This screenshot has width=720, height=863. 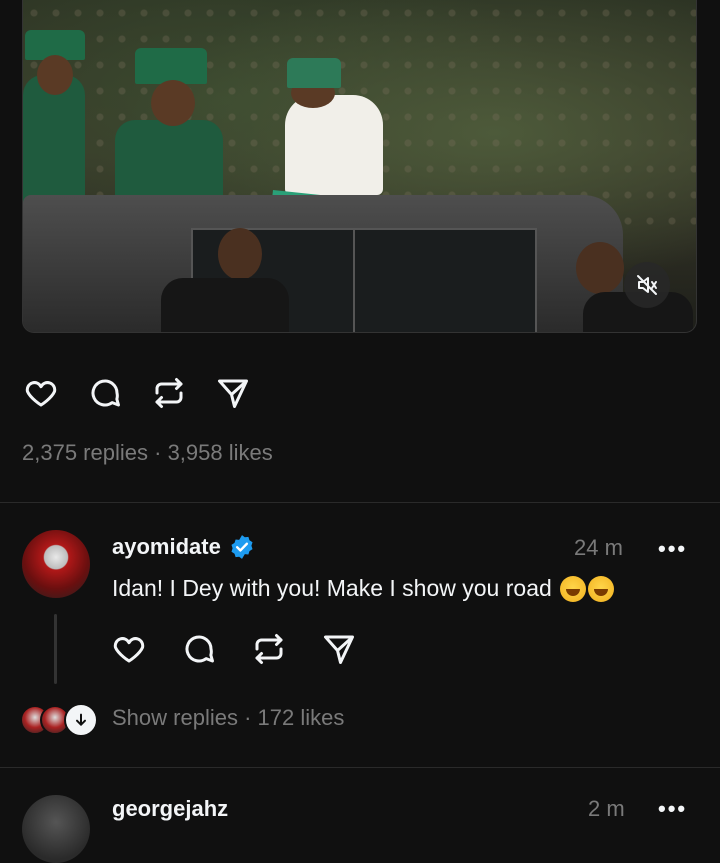 What do you see at coordinates (334, 145) in the screenshot?
I see `man-in-white-figure` at bounding box center [334, 145].